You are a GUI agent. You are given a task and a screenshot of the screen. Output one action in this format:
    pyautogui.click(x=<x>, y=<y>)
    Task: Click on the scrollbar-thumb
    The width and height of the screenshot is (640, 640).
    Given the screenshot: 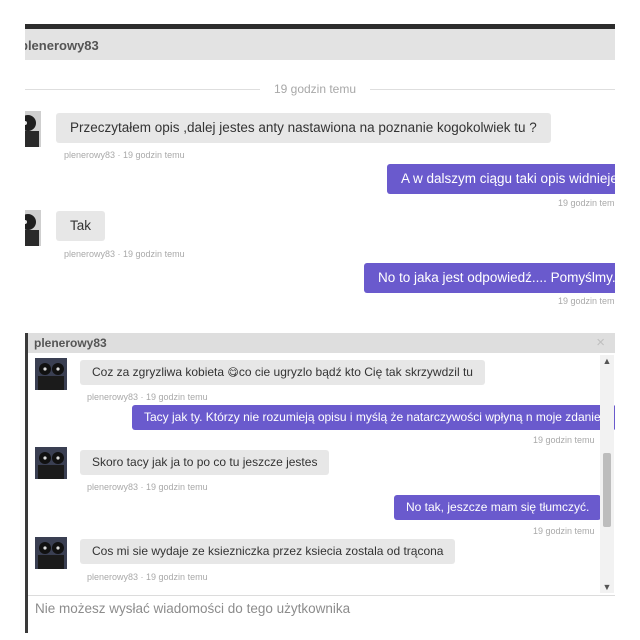 What is the action you would take?
    pyautogui.click(x=607, y=490)
    